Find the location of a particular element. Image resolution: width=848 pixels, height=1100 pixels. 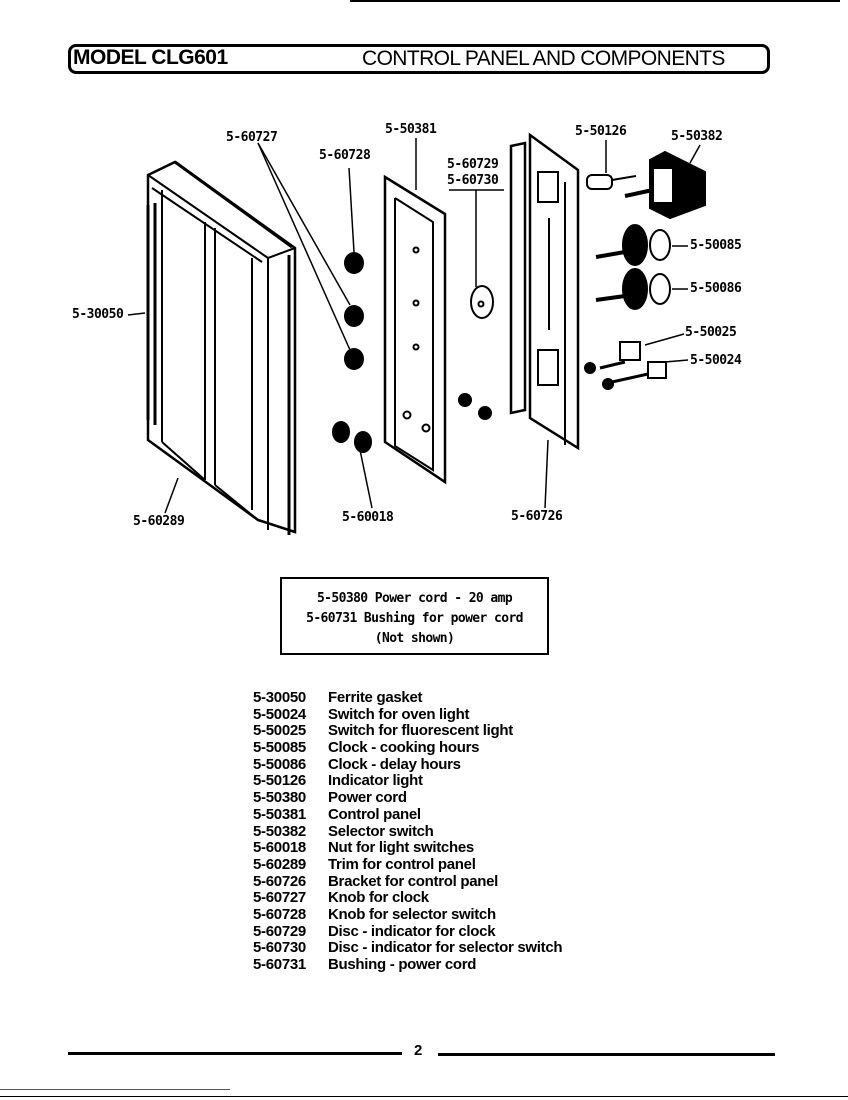

part-number: 5-50086 is located at coordinates (279, 764).